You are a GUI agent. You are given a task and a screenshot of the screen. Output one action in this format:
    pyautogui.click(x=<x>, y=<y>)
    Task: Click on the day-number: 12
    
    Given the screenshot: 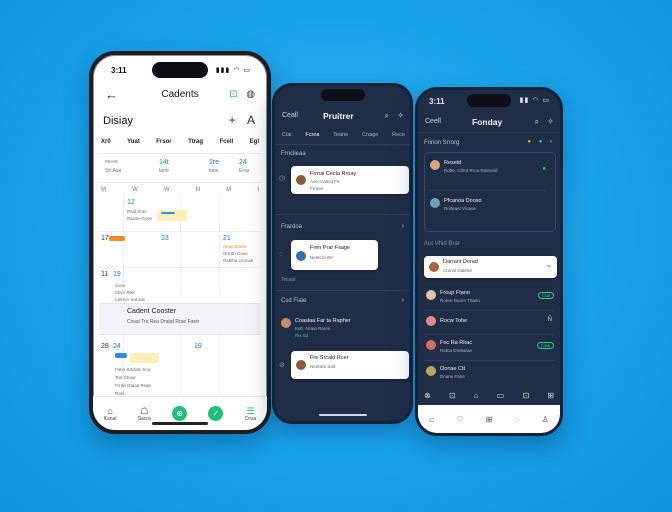 What is the action you would take?
    pyautogui.click(x=131, y=202)
    